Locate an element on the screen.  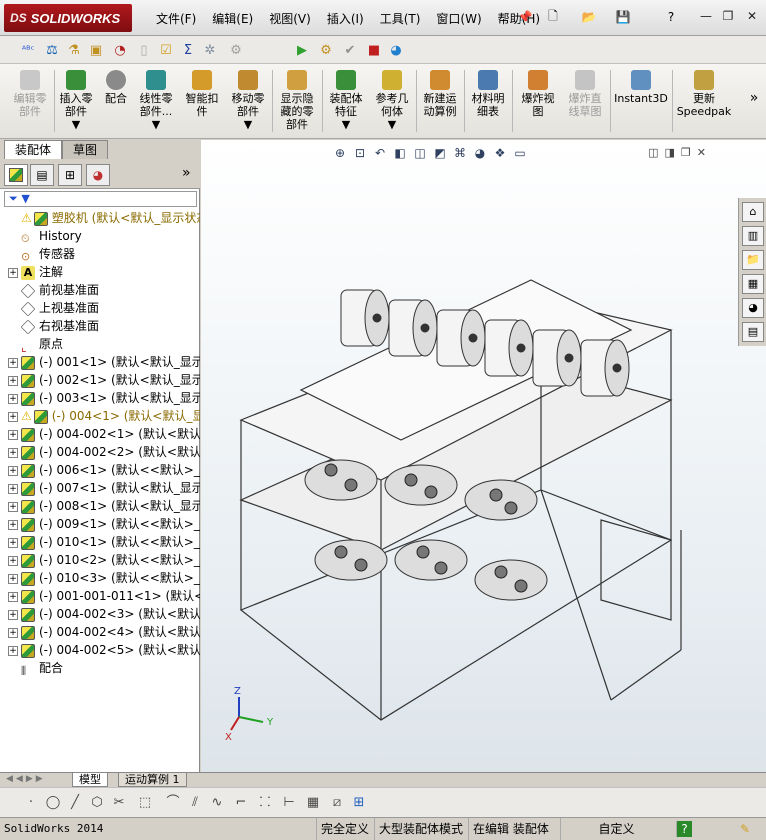
offset-icon: ⬚ is located at coordinates (145, 803).